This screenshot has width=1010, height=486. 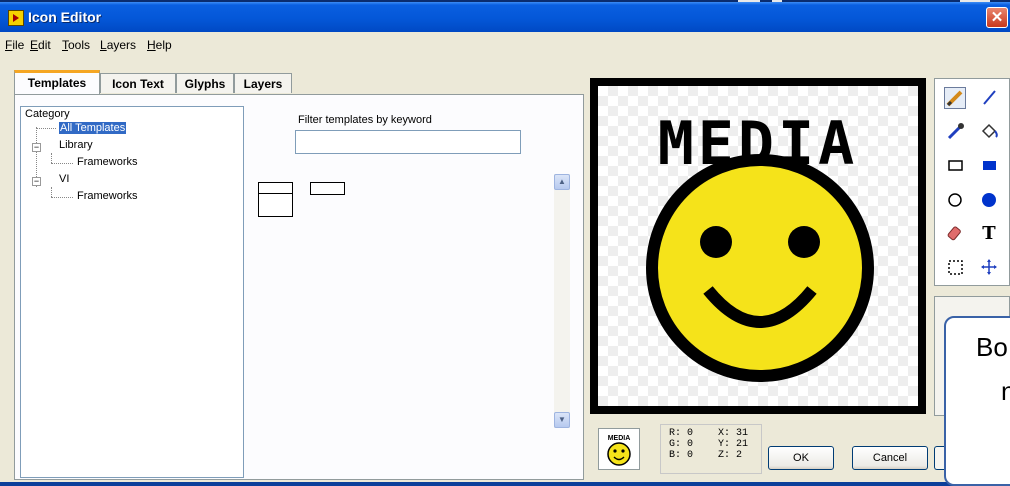 What do you see at coordinates (64, 179) in the screenshot?
I see `tree-item-vi: VI` at bounding box center [64, 179].